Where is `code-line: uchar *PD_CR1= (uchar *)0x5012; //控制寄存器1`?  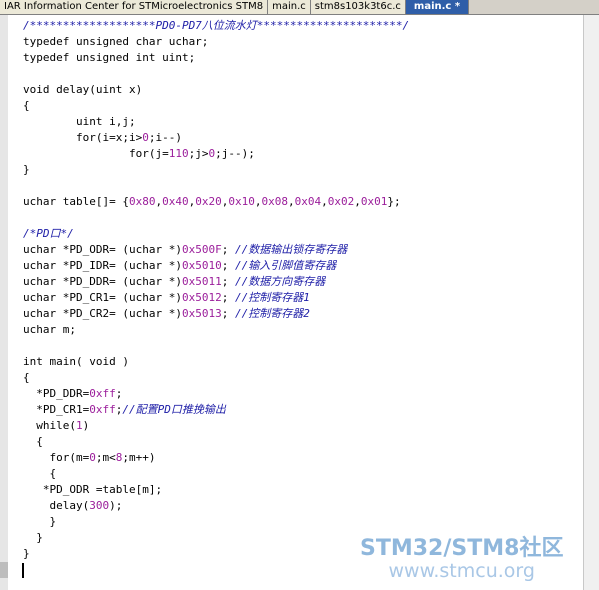 code-line: uchar *PD_CR1= (uchar *)0x5012; //控制寄存器1 is located at coordinates (303, 298).